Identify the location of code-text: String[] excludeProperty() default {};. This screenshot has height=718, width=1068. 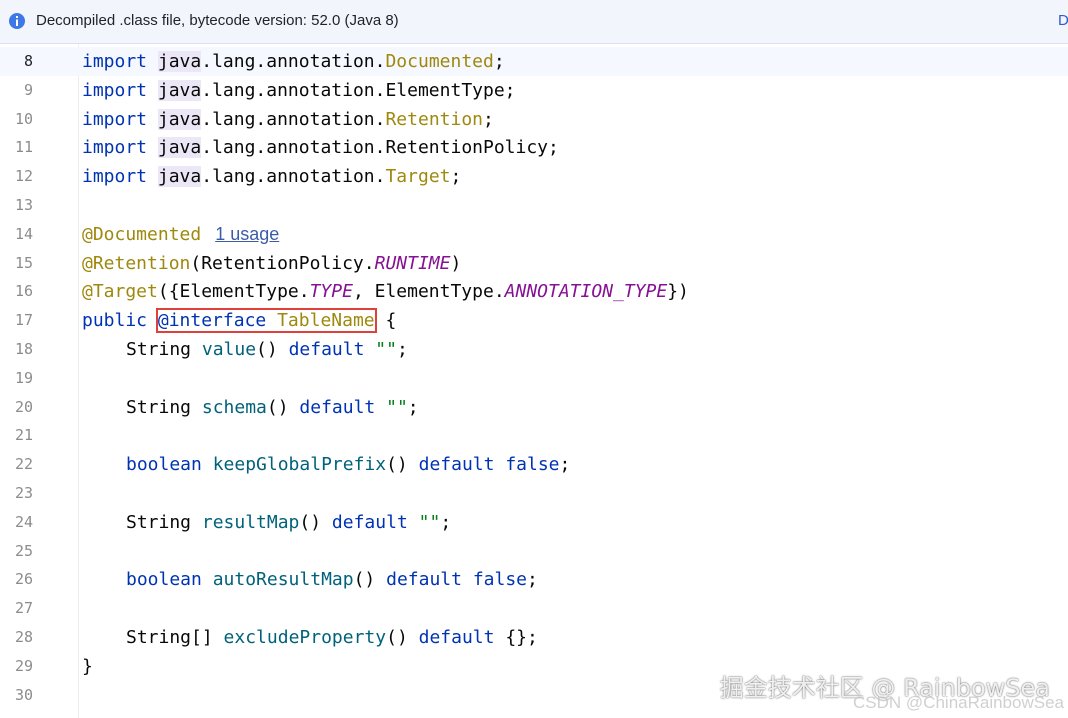
(310, 637).